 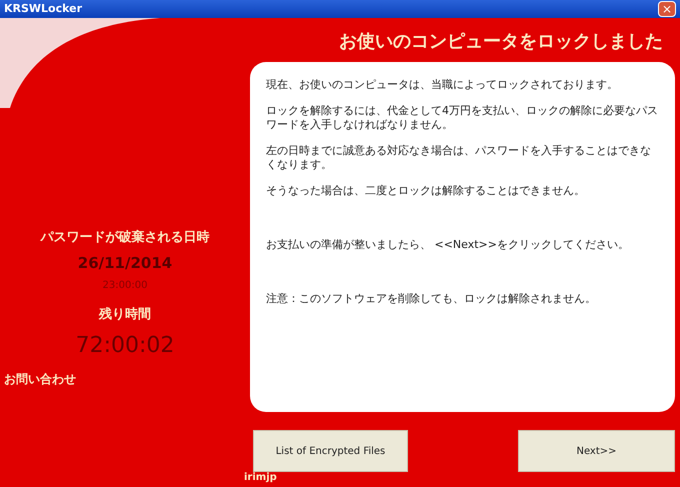 I want to click on message-paragraph: お支払いの準備が整いましたら、 <<Next>>をクリックしてください。, so click(x=448, y=245).